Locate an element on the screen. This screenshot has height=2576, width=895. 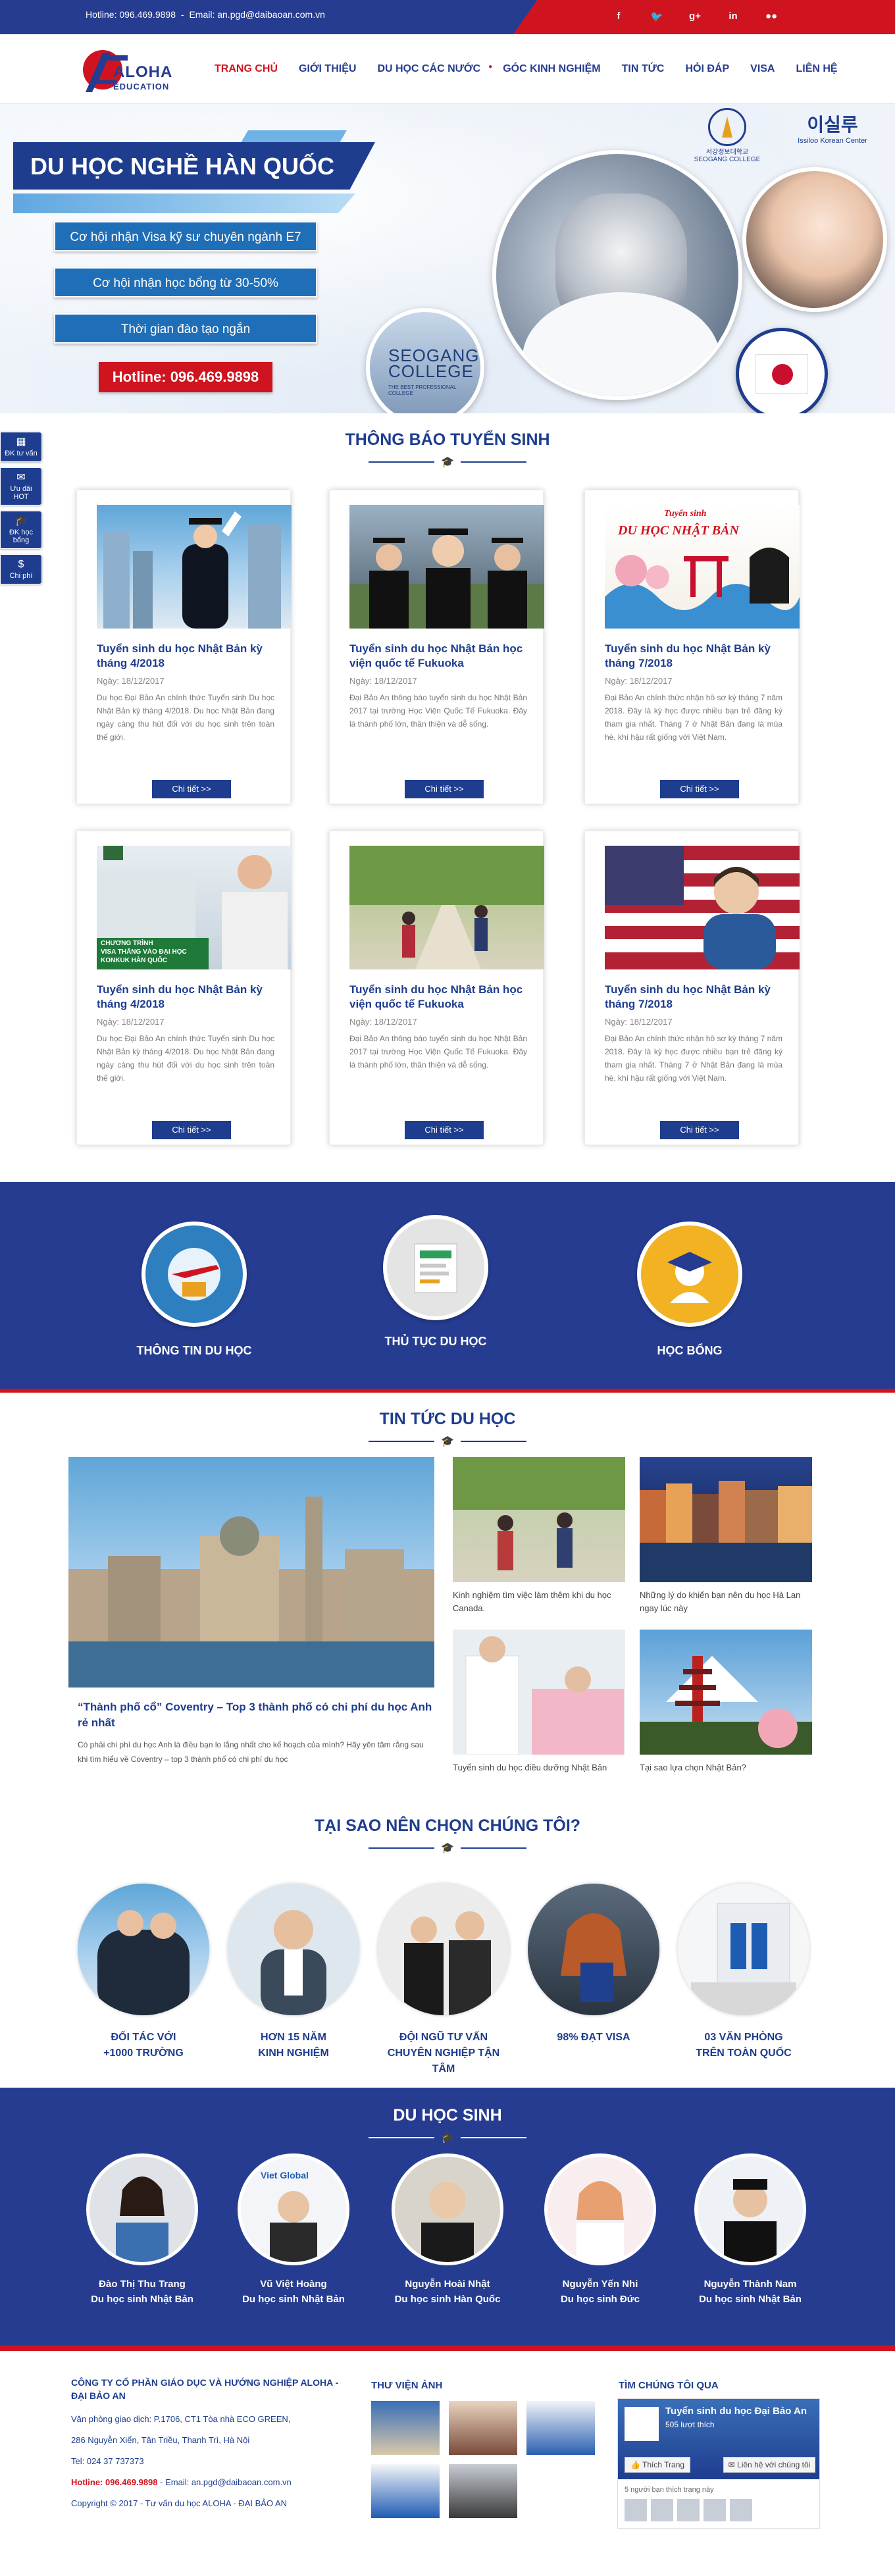
plane-globe-icon is located at coordinates (194, 1274).